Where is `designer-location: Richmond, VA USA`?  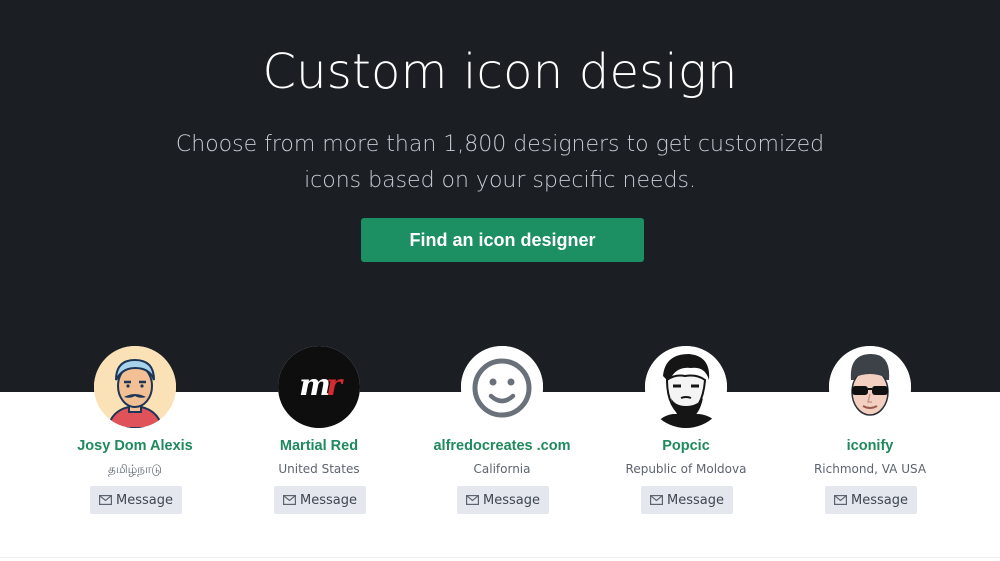
designer-location: Richmond, VA USA is located at coordinates (870, 469).